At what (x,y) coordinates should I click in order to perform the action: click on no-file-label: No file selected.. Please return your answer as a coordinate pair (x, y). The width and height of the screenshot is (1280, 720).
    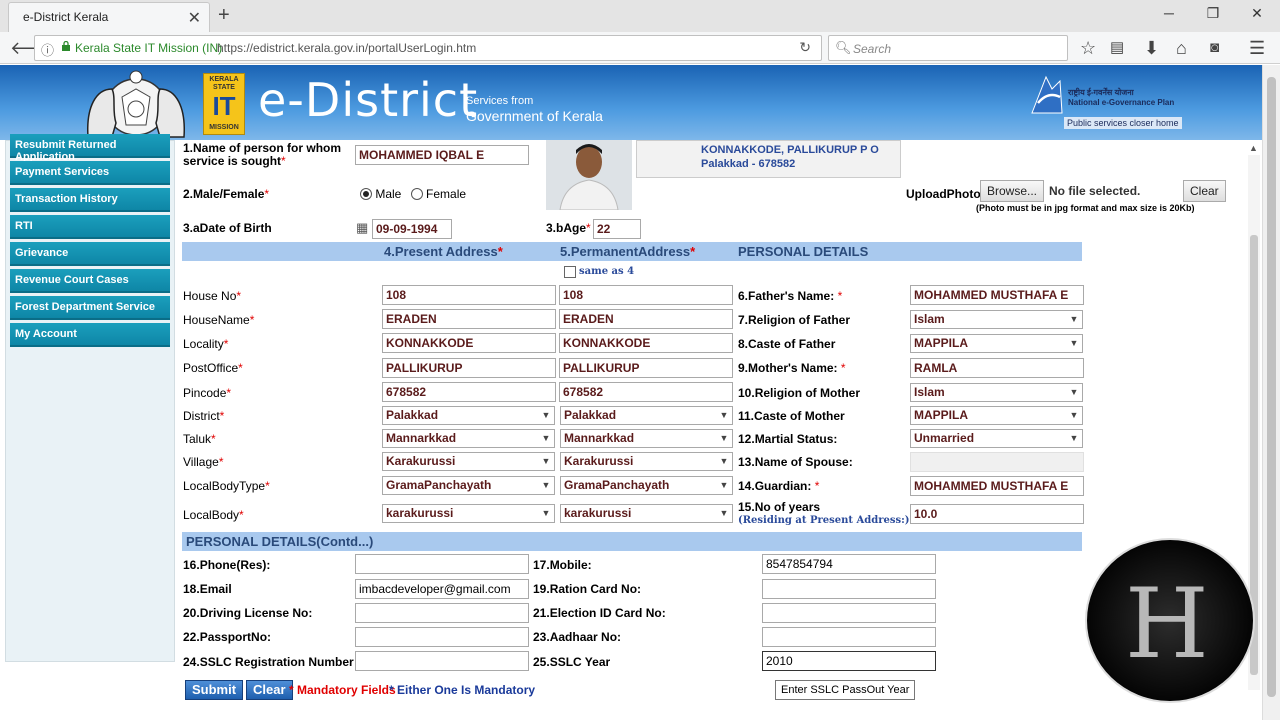
    Looking at the image, I should click on (1095, 191).